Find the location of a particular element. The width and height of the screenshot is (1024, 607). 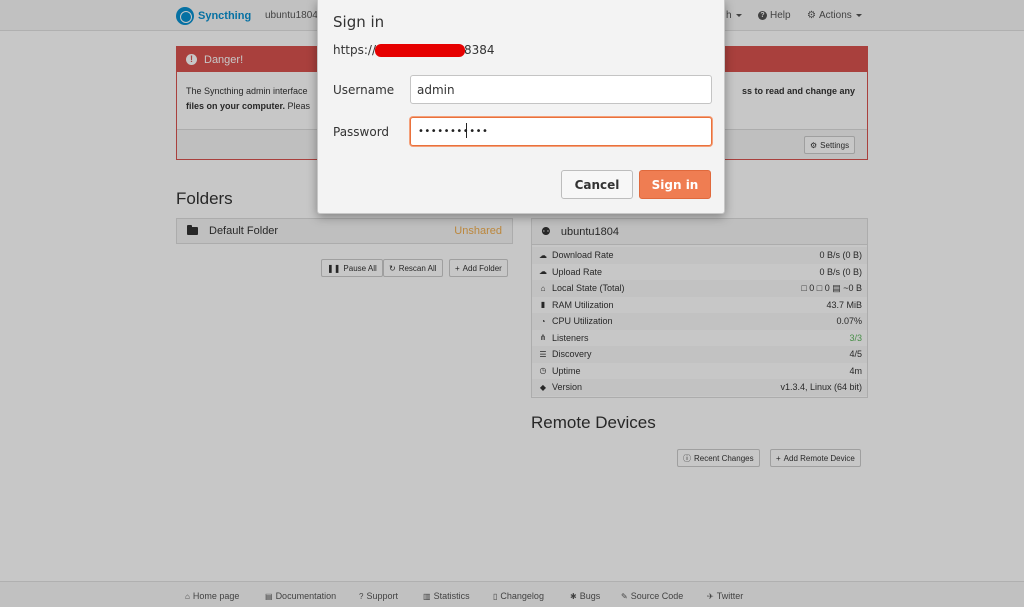

text-cursor is located at coordinates (466, 130).